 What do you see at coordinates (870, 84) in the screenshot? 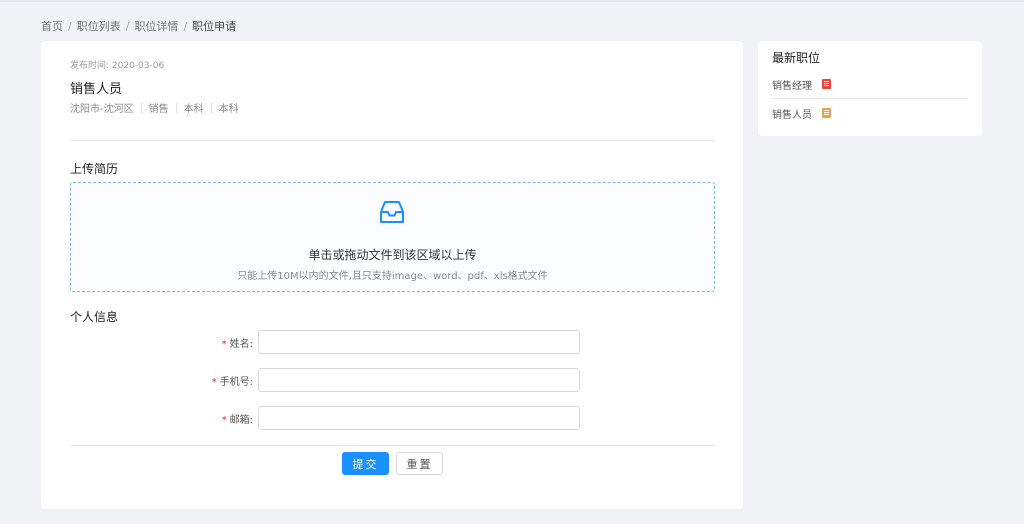
I see `latest-job-item: 销售经理` at bounding box center [870, 84].